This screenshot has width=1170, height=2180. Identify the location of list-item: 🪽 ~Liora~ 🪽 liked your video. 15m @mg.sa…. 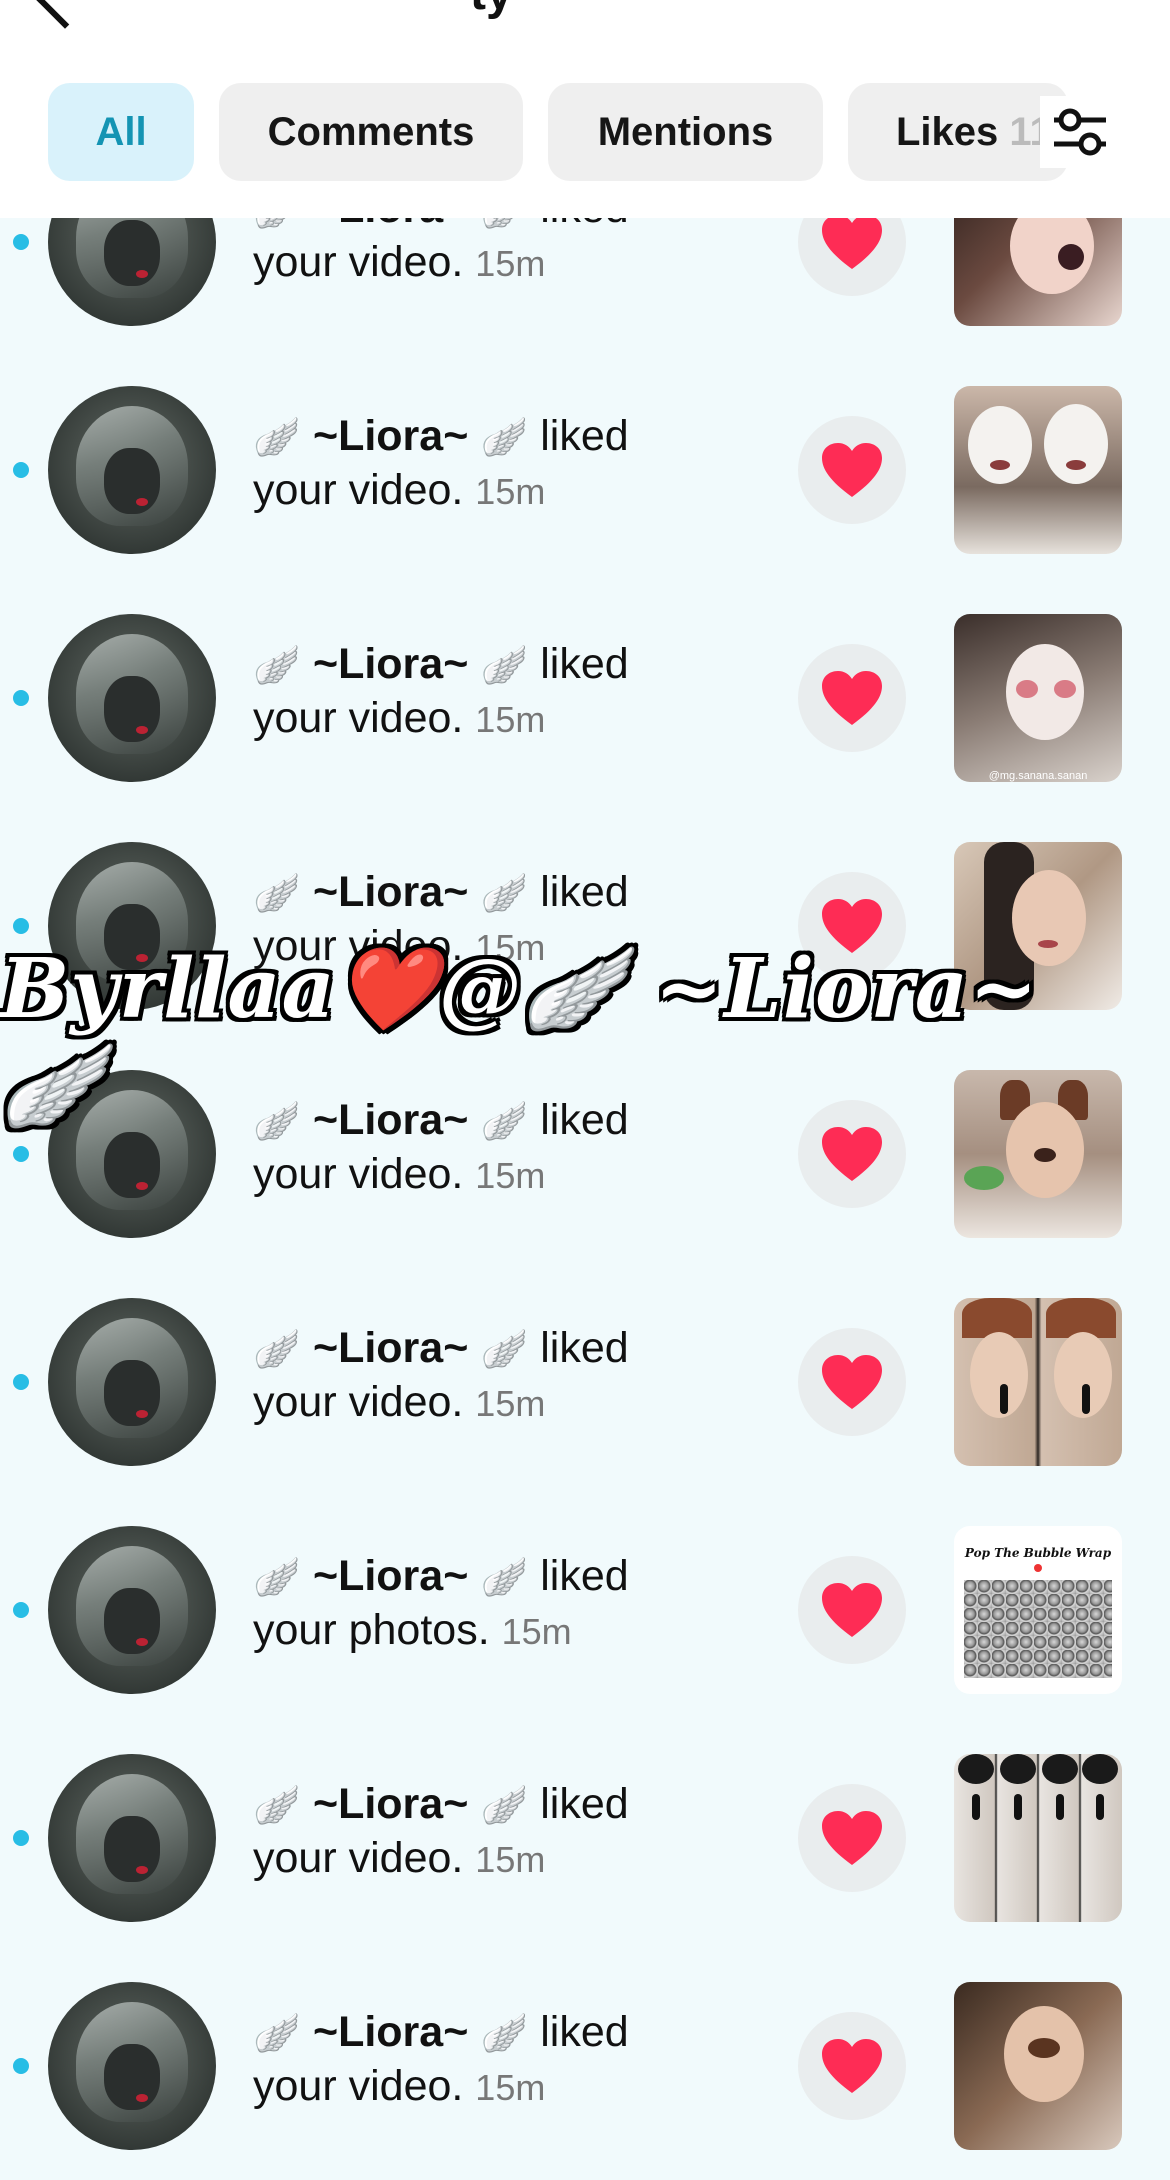
(585, 698).